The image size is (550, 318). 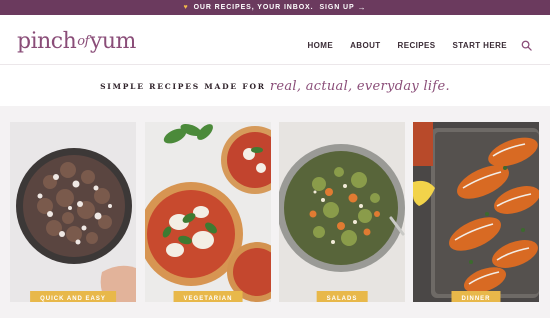 I want to click on vegetarian-photo, so click(x=208, y=212).